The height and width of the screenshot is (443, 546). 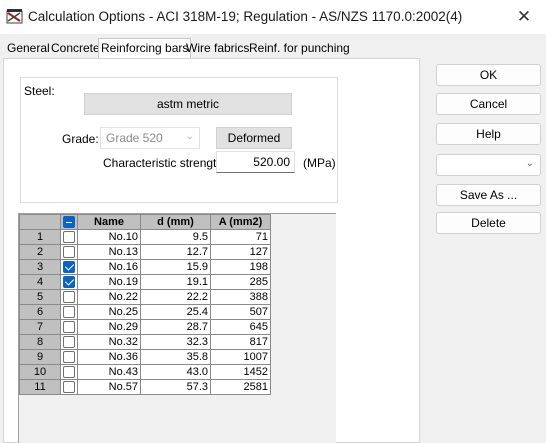 I want to click on bar-area-cell: 1452, so click(x=240, y=372).